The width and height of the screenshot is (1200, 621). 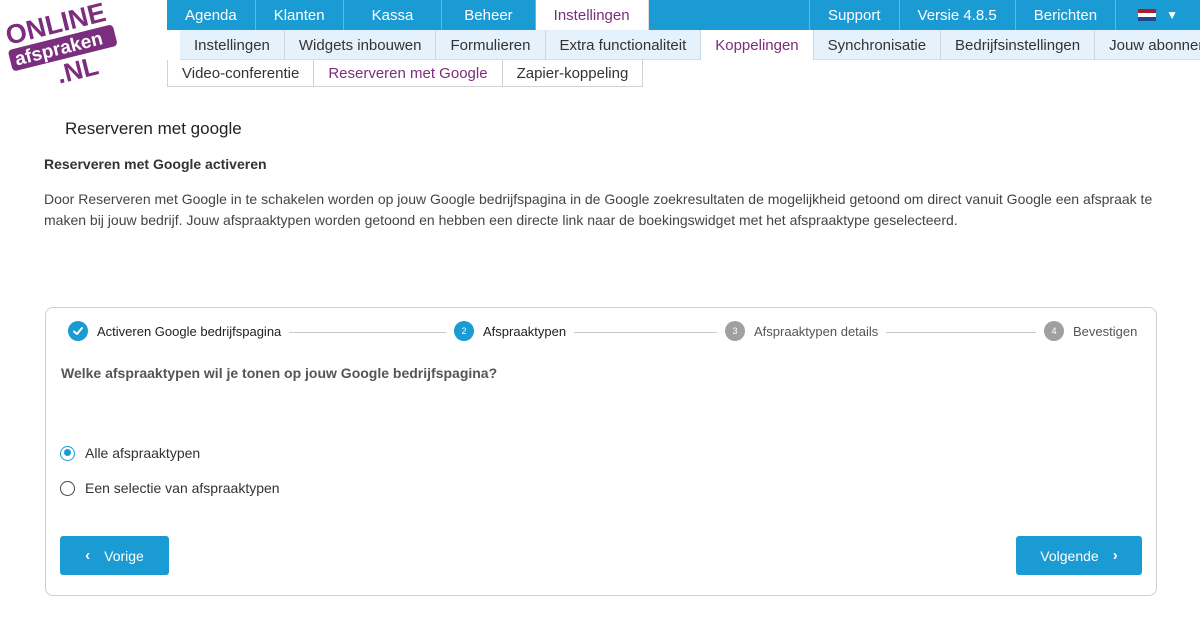 I want to click on step-3-label: Afspraaktypen details, so click(x=816, y=331).